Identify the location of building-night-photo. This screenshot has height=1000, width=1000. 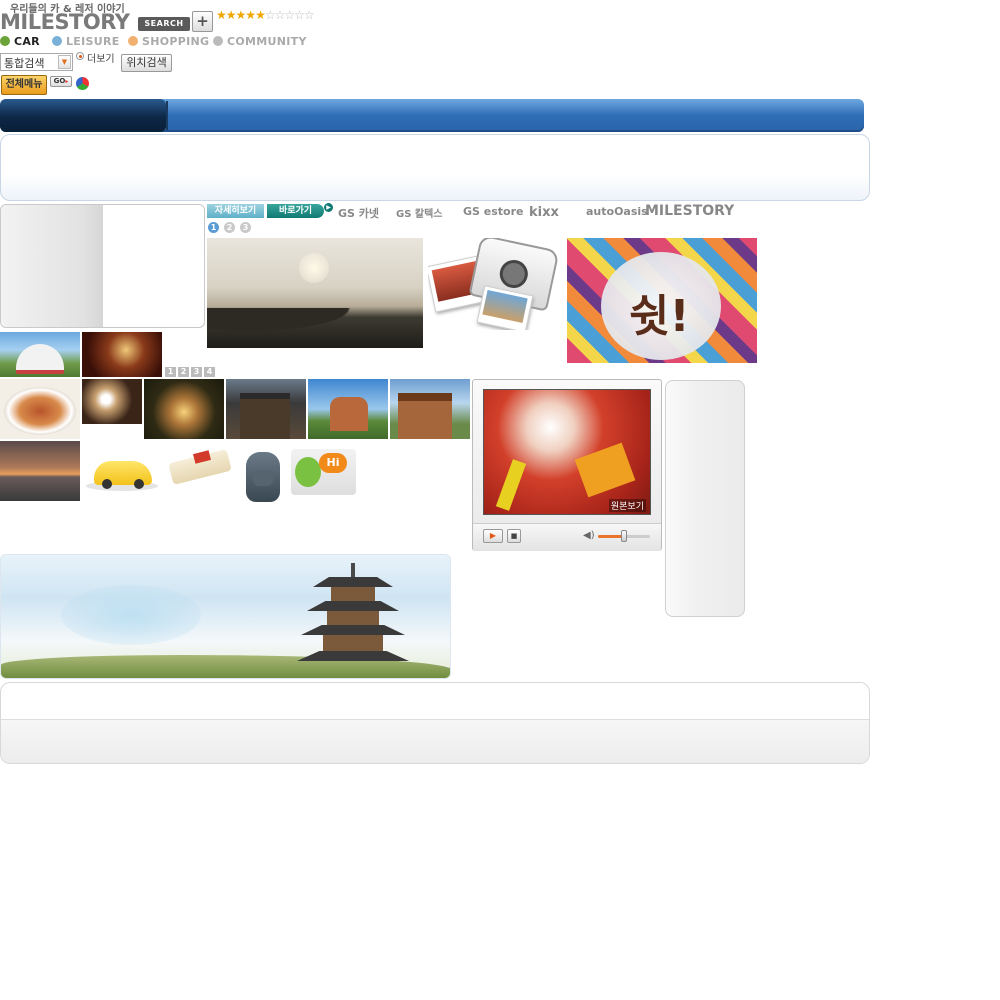
(266, 409).